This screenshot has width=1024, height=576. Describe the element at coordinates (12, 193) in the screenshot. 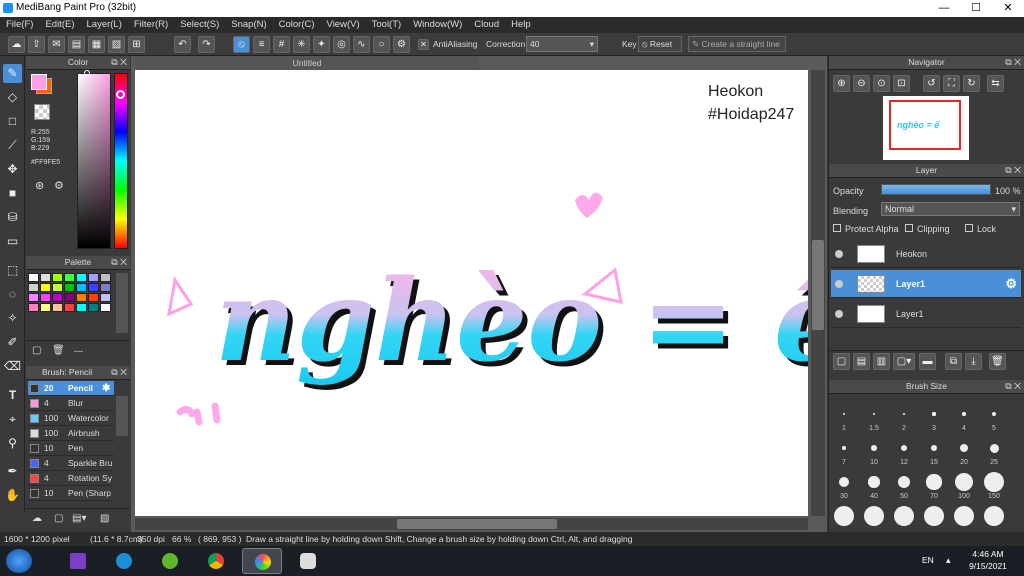

I see `fill-shape-icon: ■` at that location.